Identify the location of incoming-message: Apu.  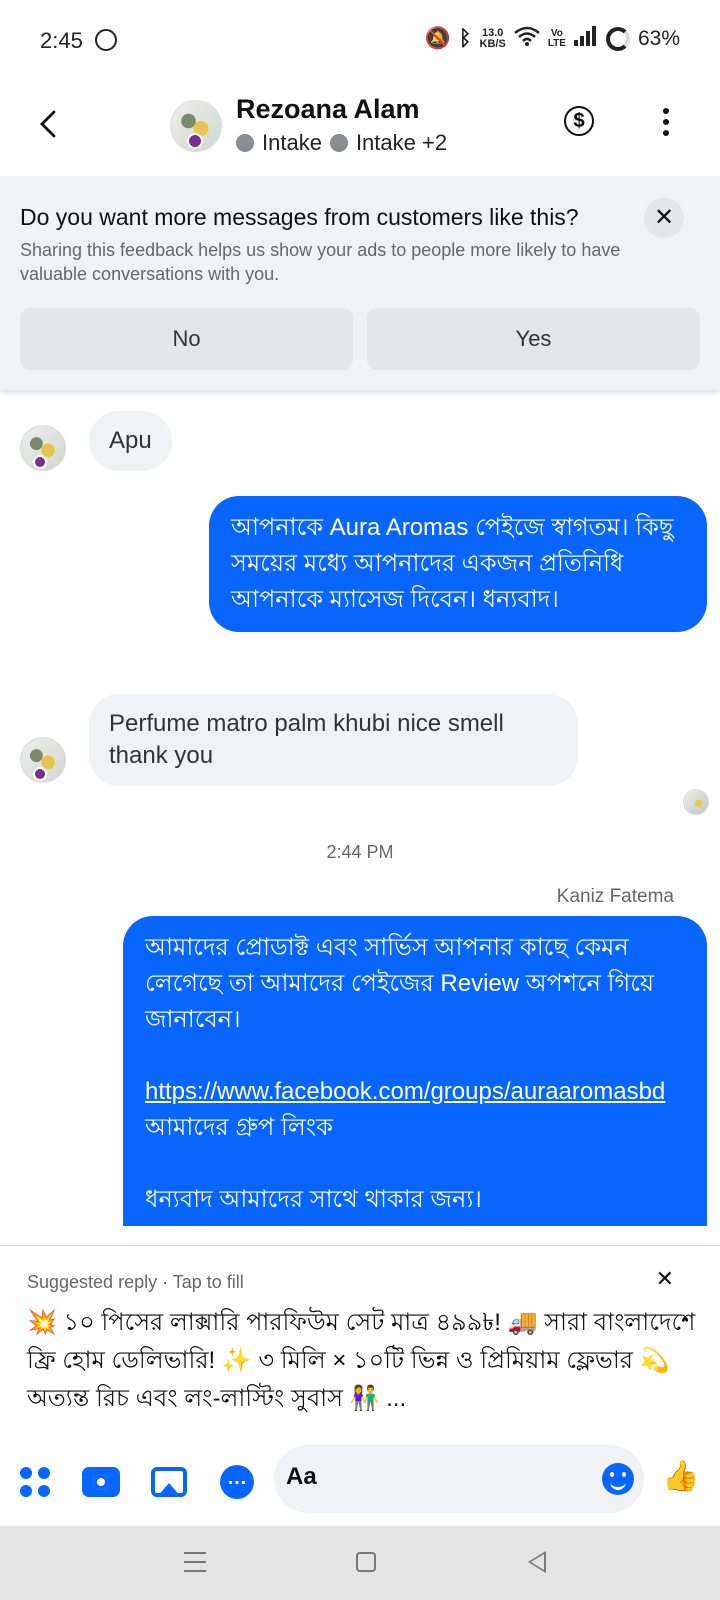
(130, 441).